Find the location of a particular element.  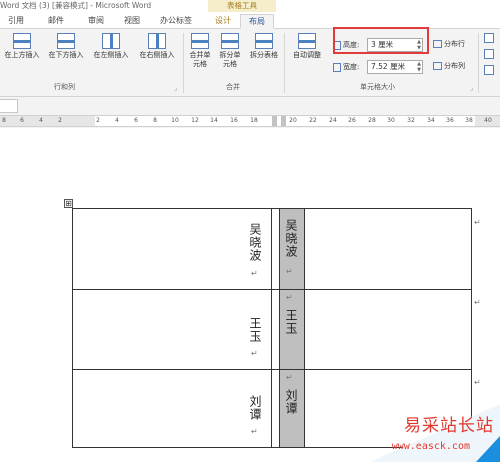

ruler-tick: 30 is located at coordinates (391, 120).